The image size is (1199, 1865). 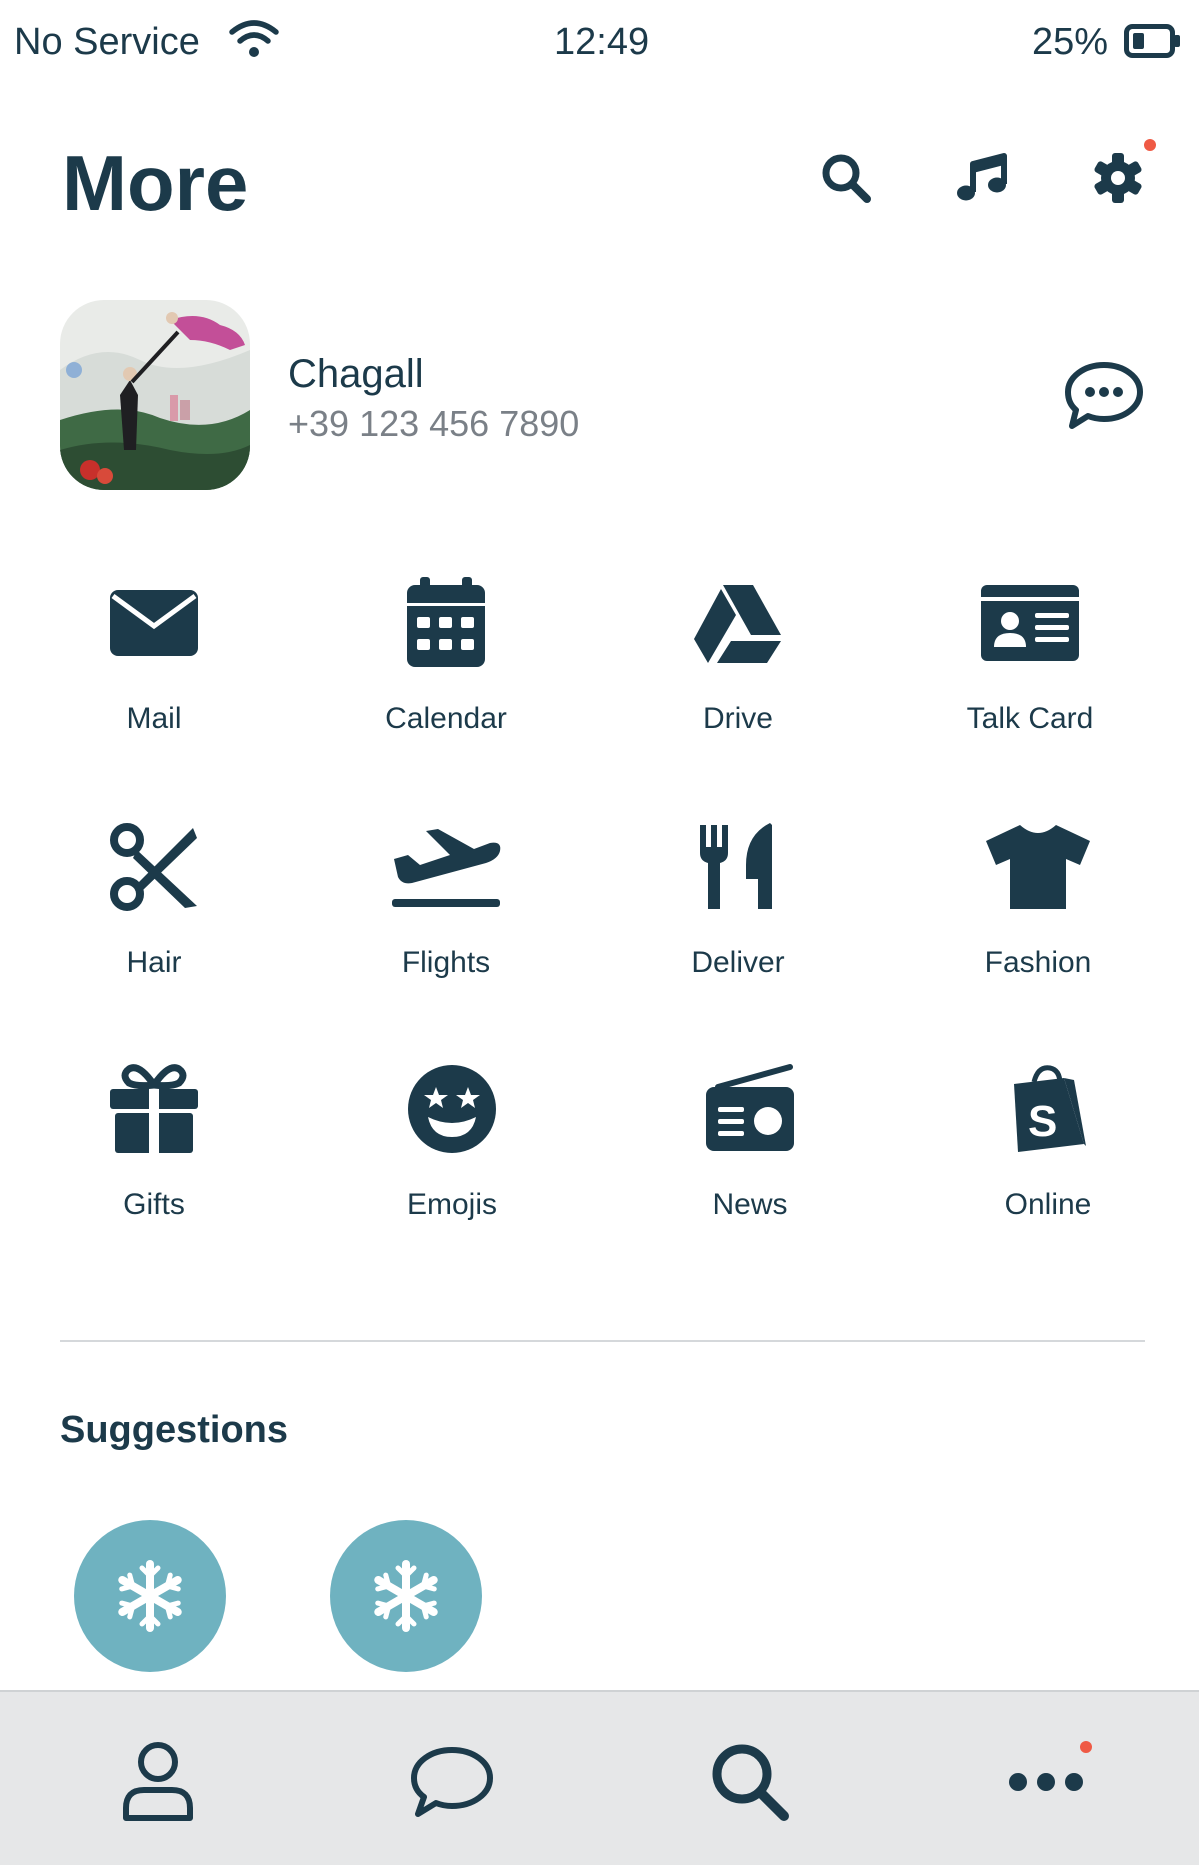 I want to click on app-label: Flights, so click(x=446, y=962).